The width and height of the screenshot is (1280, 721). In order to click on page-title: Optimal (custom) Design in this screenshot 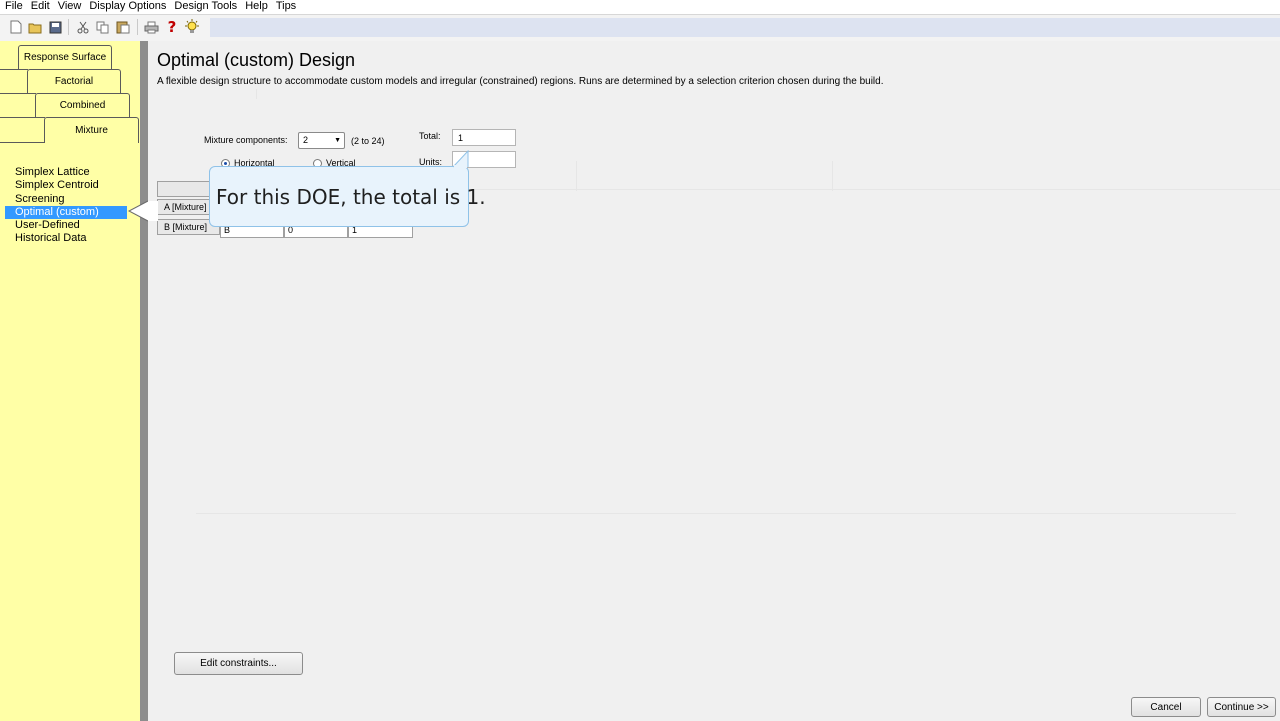, I will do `click(256, 60)`.